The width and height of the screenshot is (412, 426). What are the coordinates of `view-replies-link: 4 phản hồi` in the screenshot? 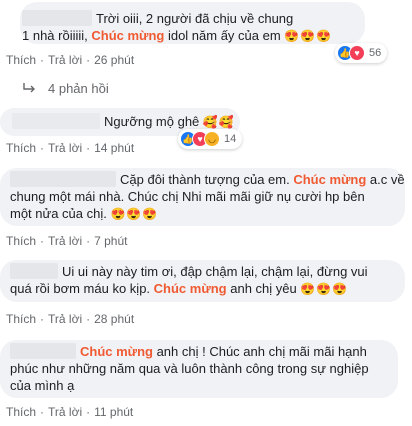 It's located at (65, 88).